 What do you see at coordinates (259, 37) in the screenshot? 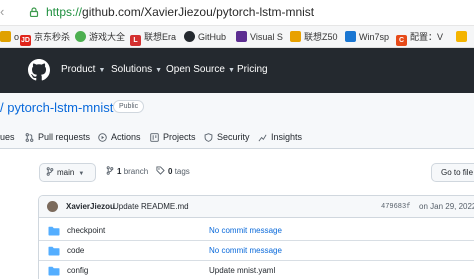
I see `bookmark-item: Visual S` at bounding box center [259, 37].